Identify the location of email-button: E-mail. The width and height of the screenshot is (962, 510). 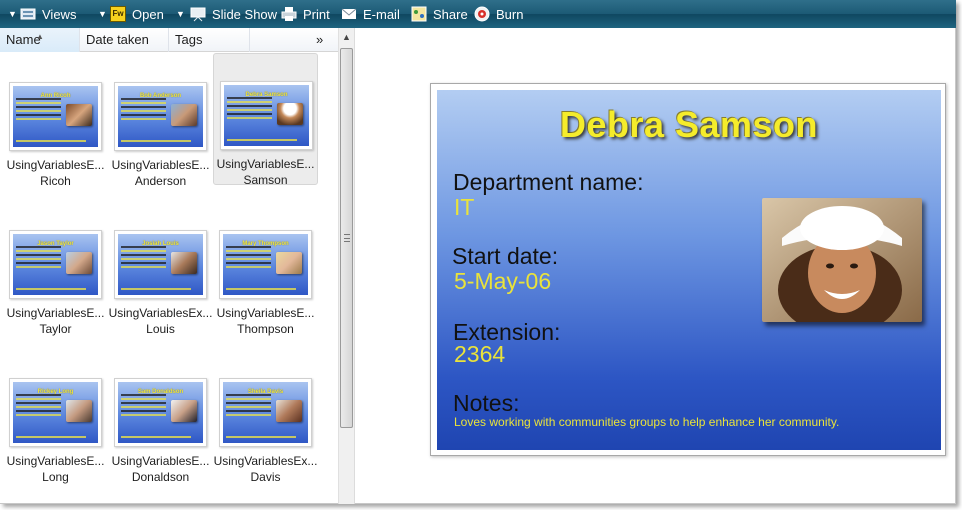
(376, 14).